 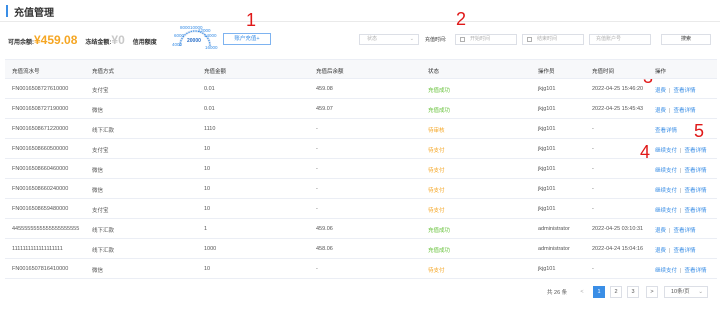 I want to click on cell-serial: FN0016508671220000, so click(x=40, y=129).